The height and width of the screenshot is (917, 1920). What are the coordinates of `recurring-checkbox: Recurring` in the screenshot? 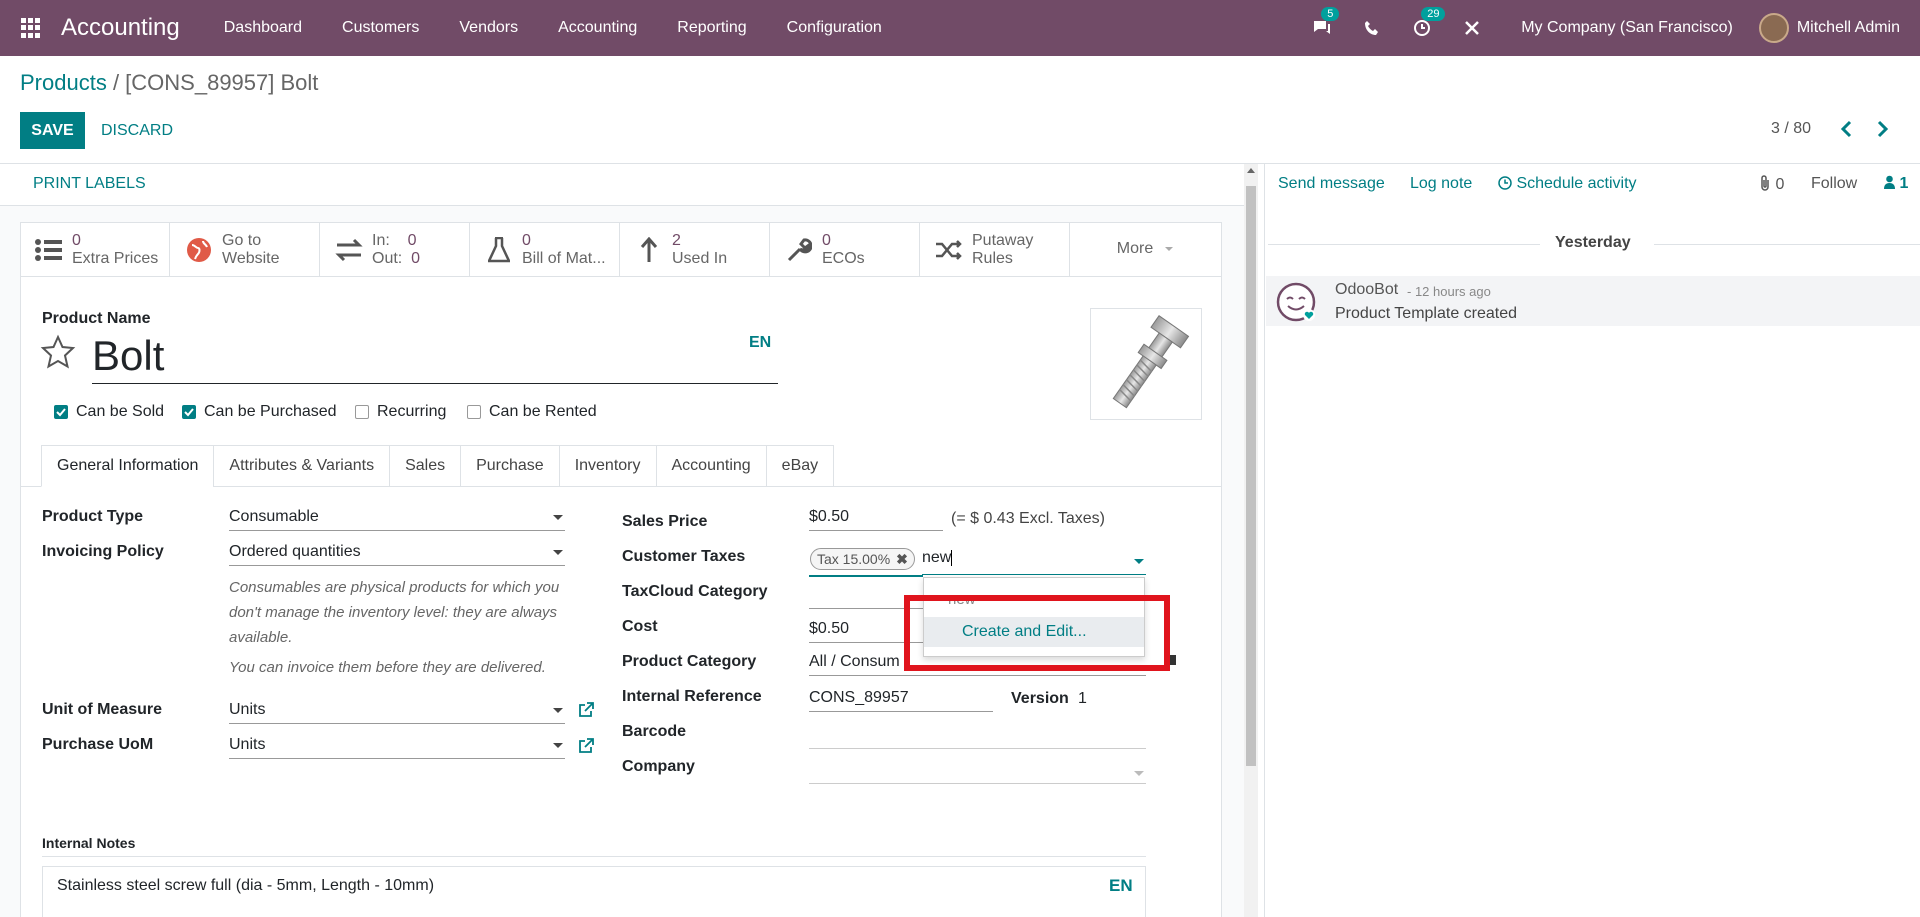 It's located at (400, 412).